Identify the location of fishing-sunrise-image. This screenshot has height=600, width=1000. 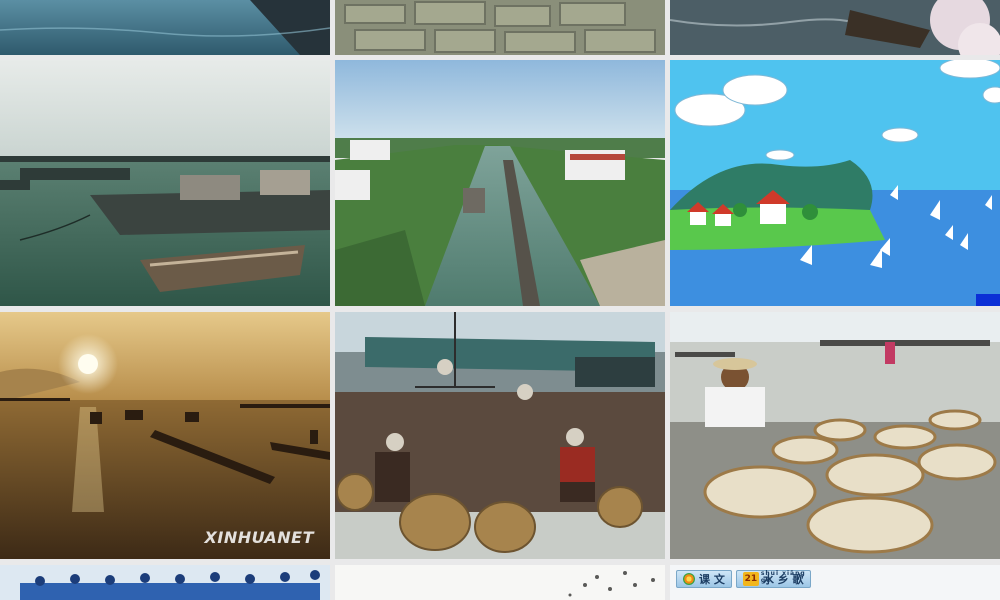
(165, 435).